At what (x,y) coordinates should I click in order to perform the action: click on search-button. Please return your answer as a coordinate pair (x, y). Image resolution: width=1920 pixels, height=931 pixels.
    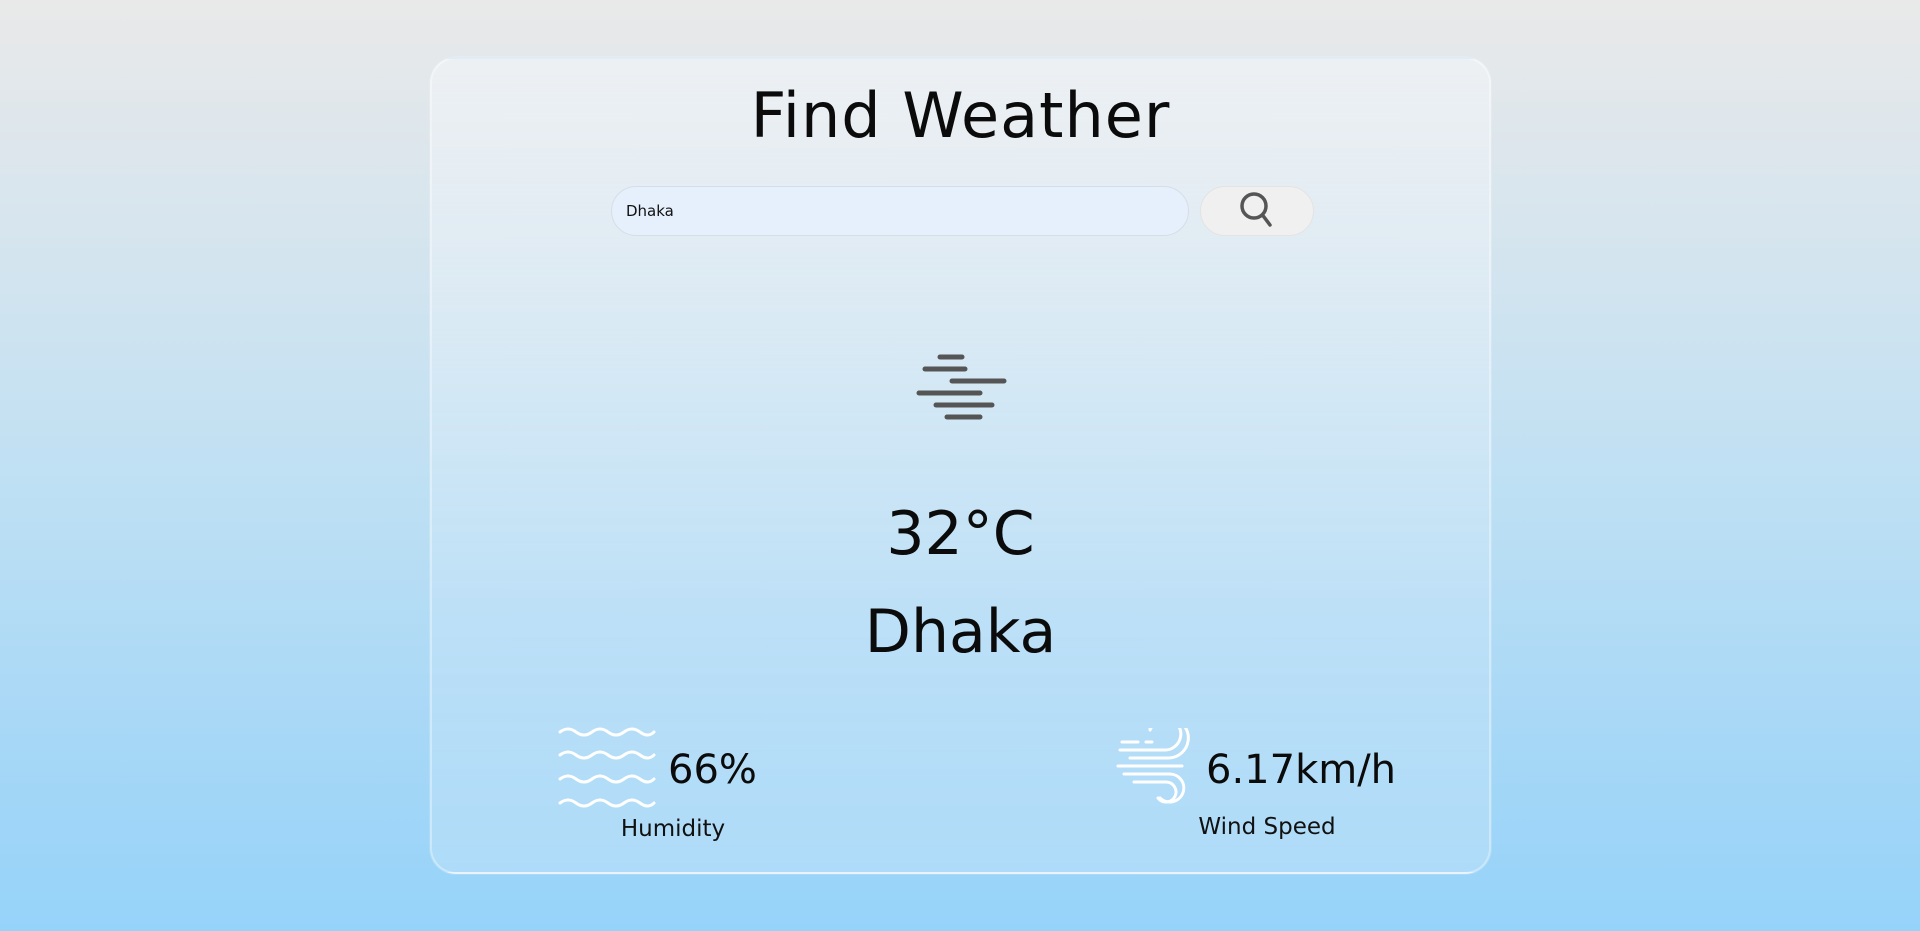
    Looking at the image, I should click on (1257, 211).